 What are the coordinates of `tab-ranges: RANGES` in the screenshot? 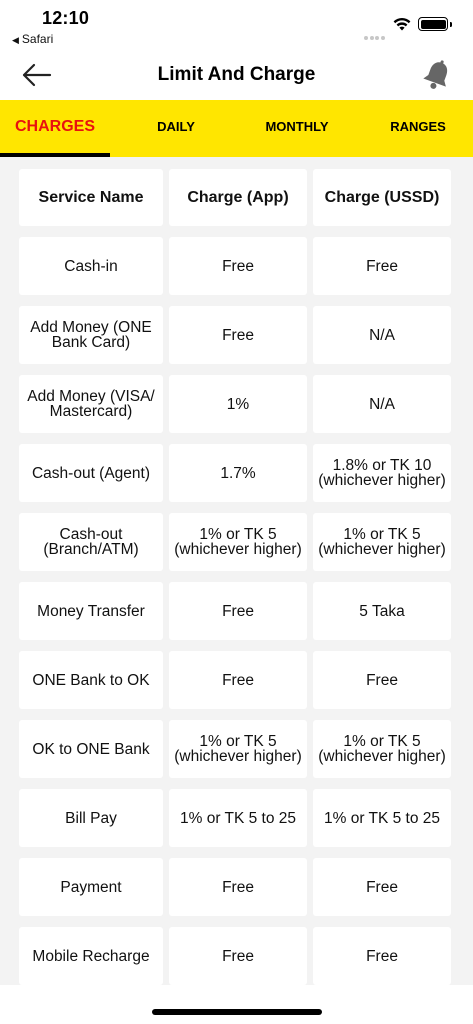 It's located at (418, 128).